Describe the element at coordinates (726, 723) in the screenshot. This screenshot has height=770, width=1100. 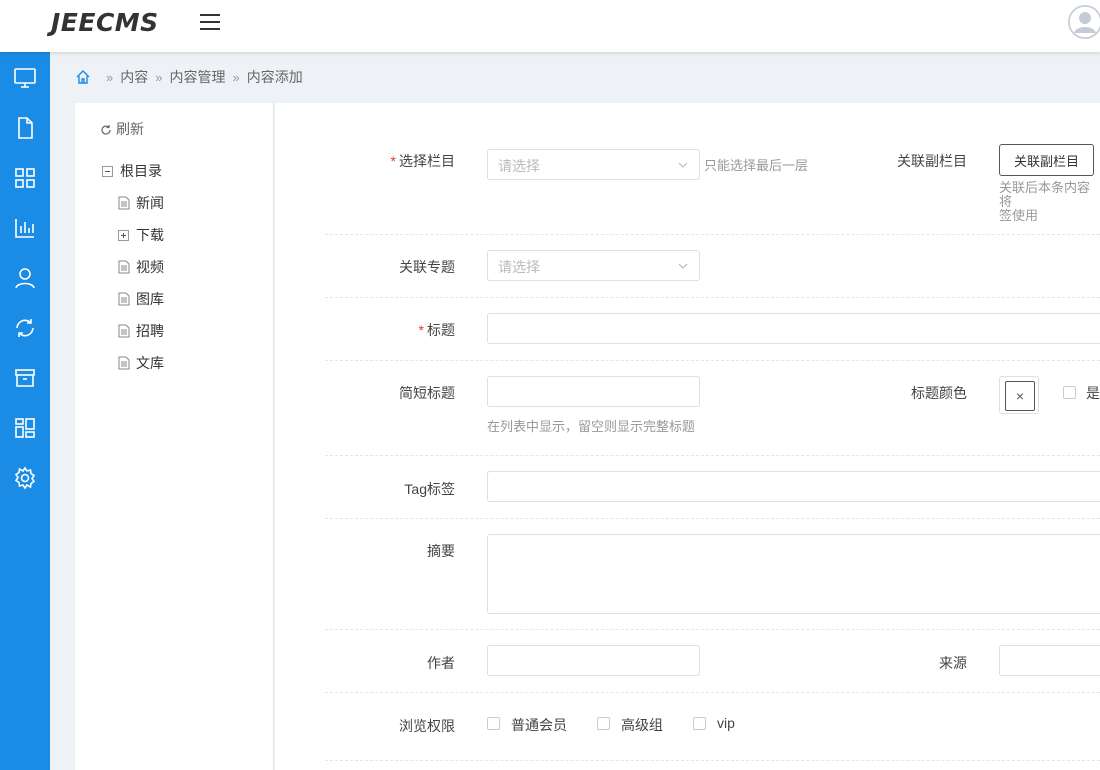
I see `permission-label-vip: vip` at that location.